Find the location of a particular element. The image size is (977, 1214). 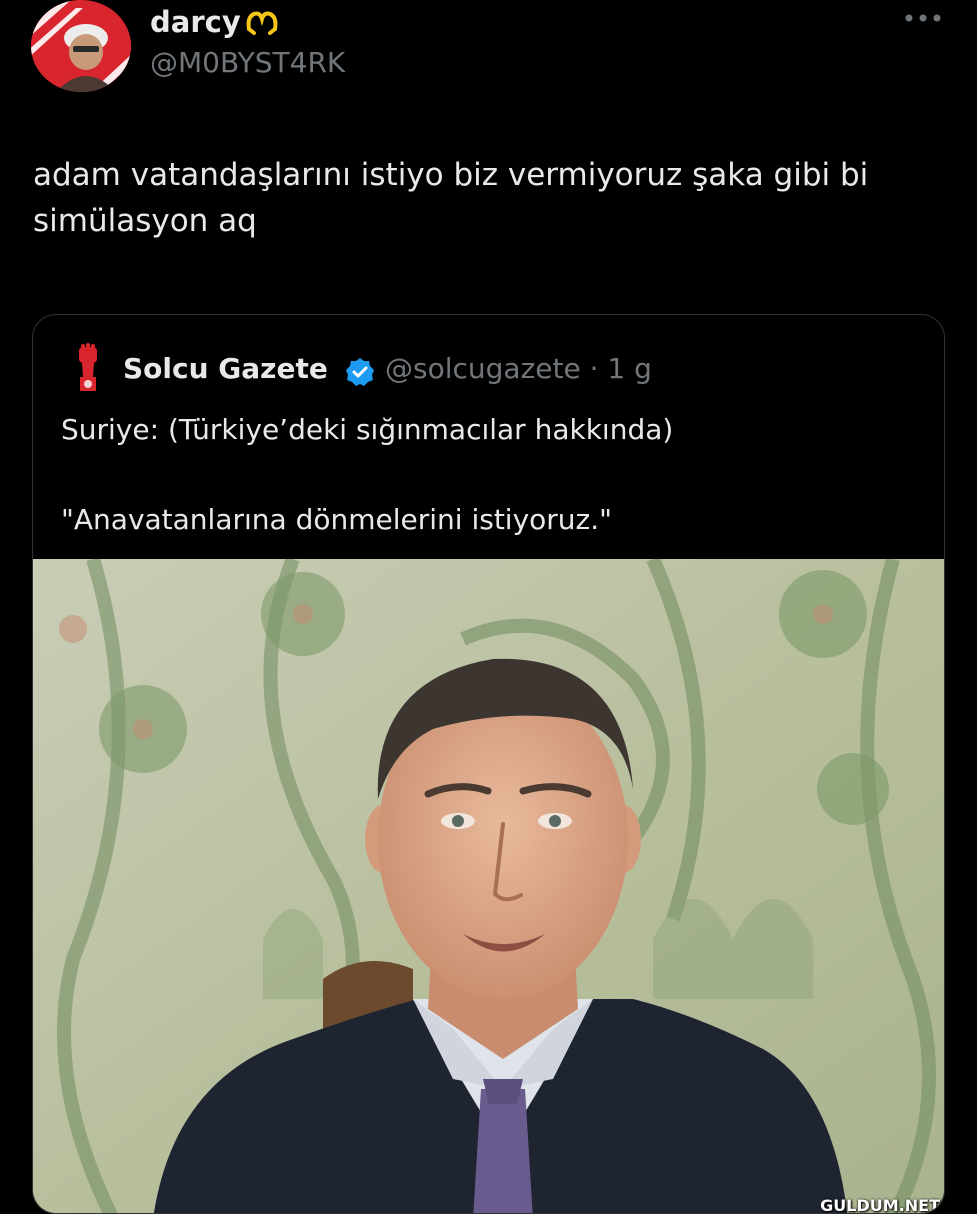

display-name: darcy is located at coordinates (214, 22).